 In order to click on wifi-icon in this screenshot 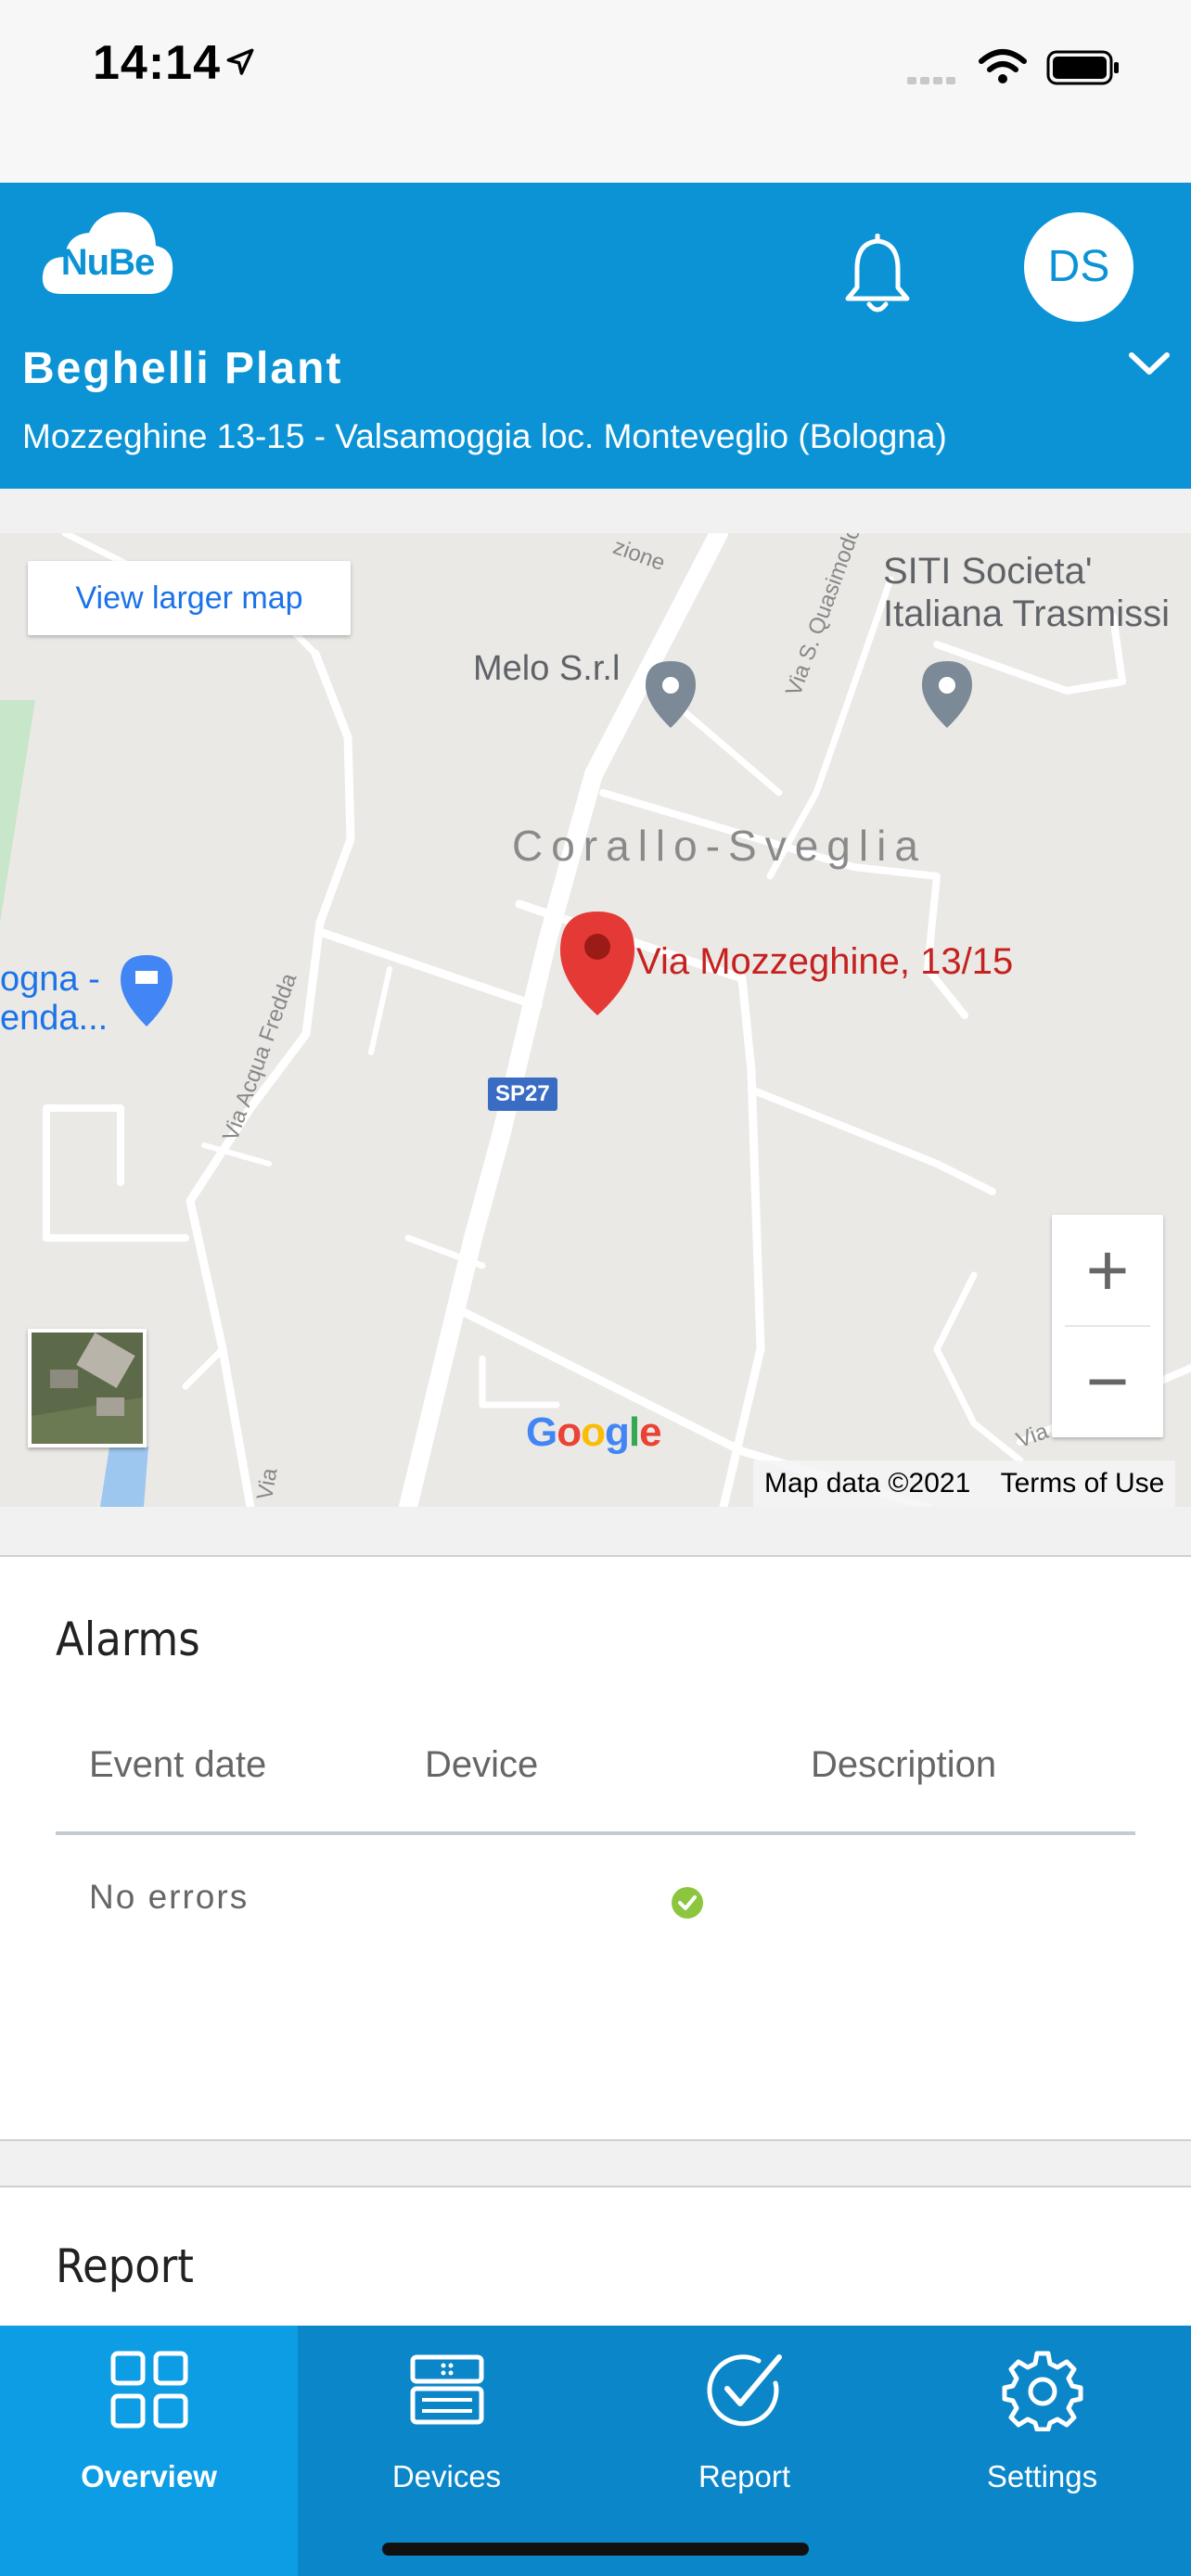, I will do `click(1003, 66)`.